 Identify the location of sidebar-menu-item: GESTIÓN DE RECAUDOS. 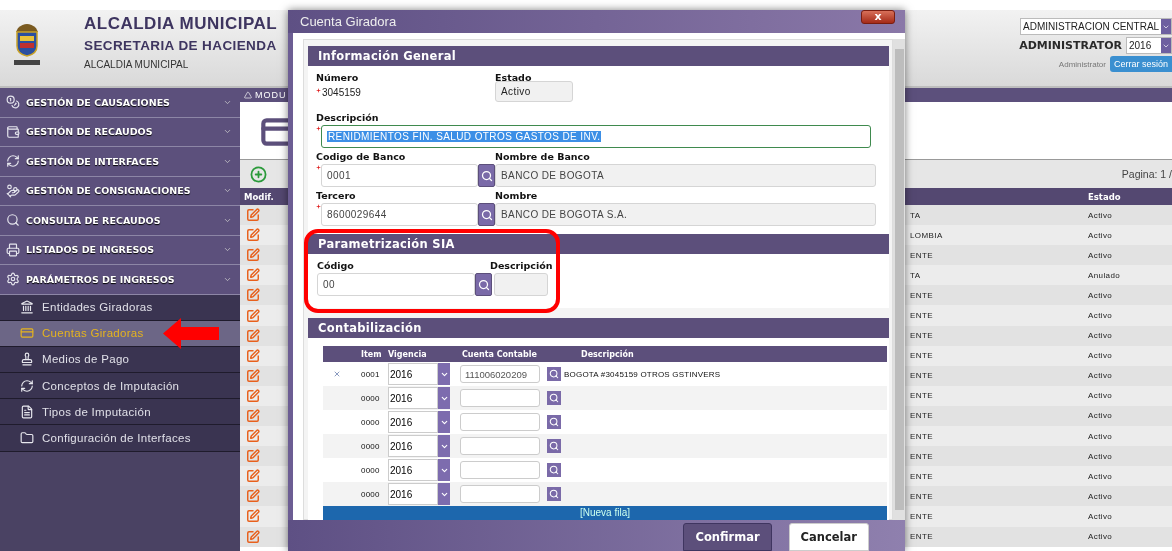
(120, 132).